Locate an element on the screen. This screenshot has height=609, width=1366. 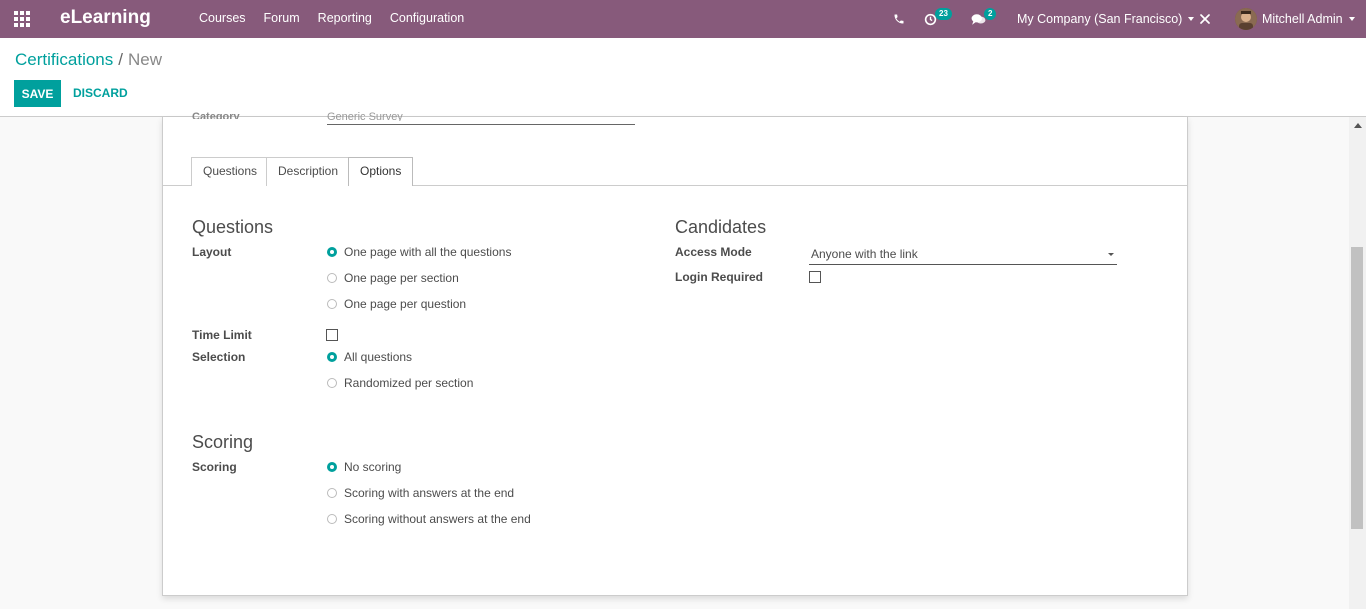
candidates-section-title: Candidates is located at coordinates (721, 227).